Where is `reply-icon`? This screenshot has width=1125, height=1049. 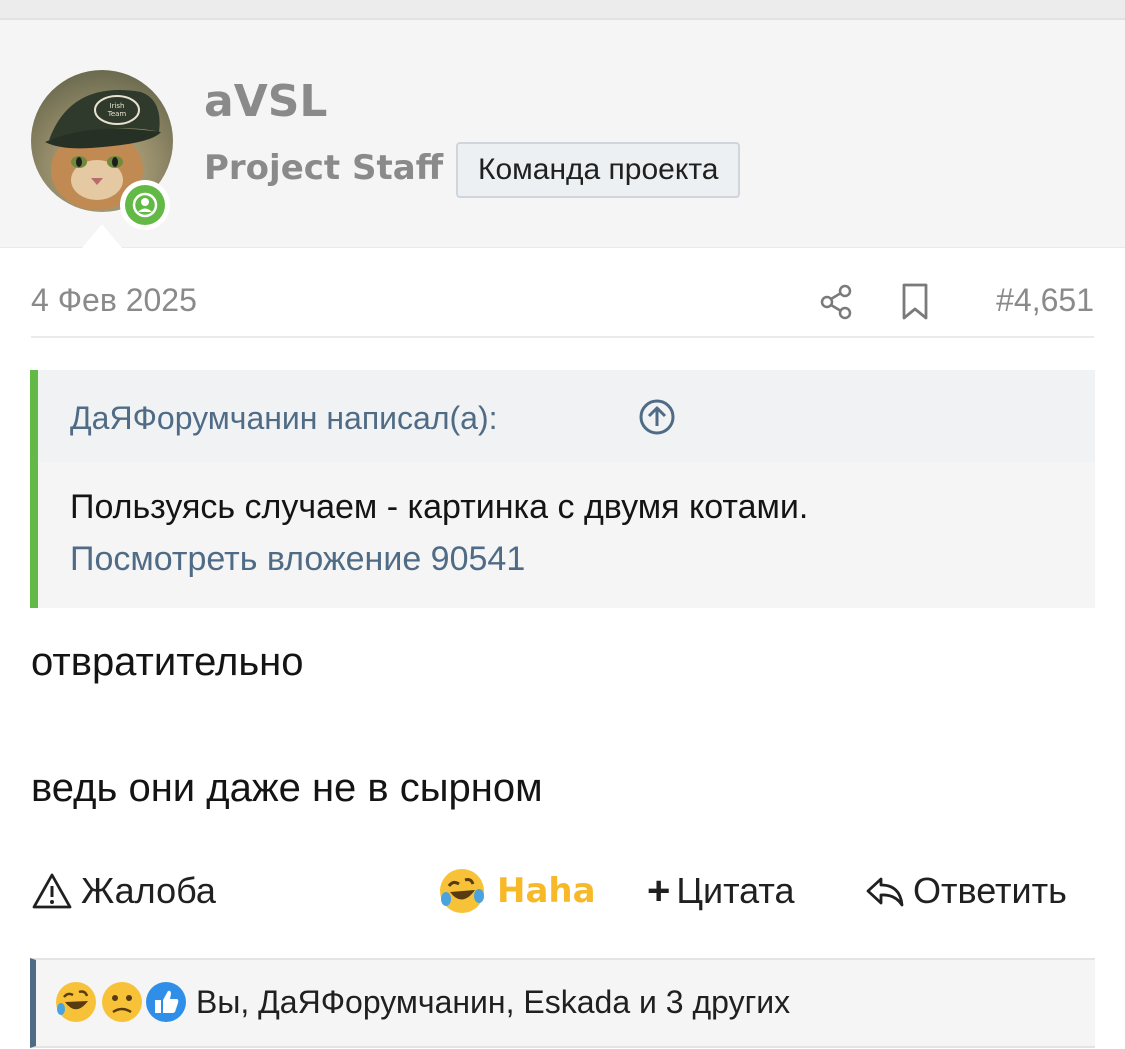
reply-icon is located at coordinates (885, 892).